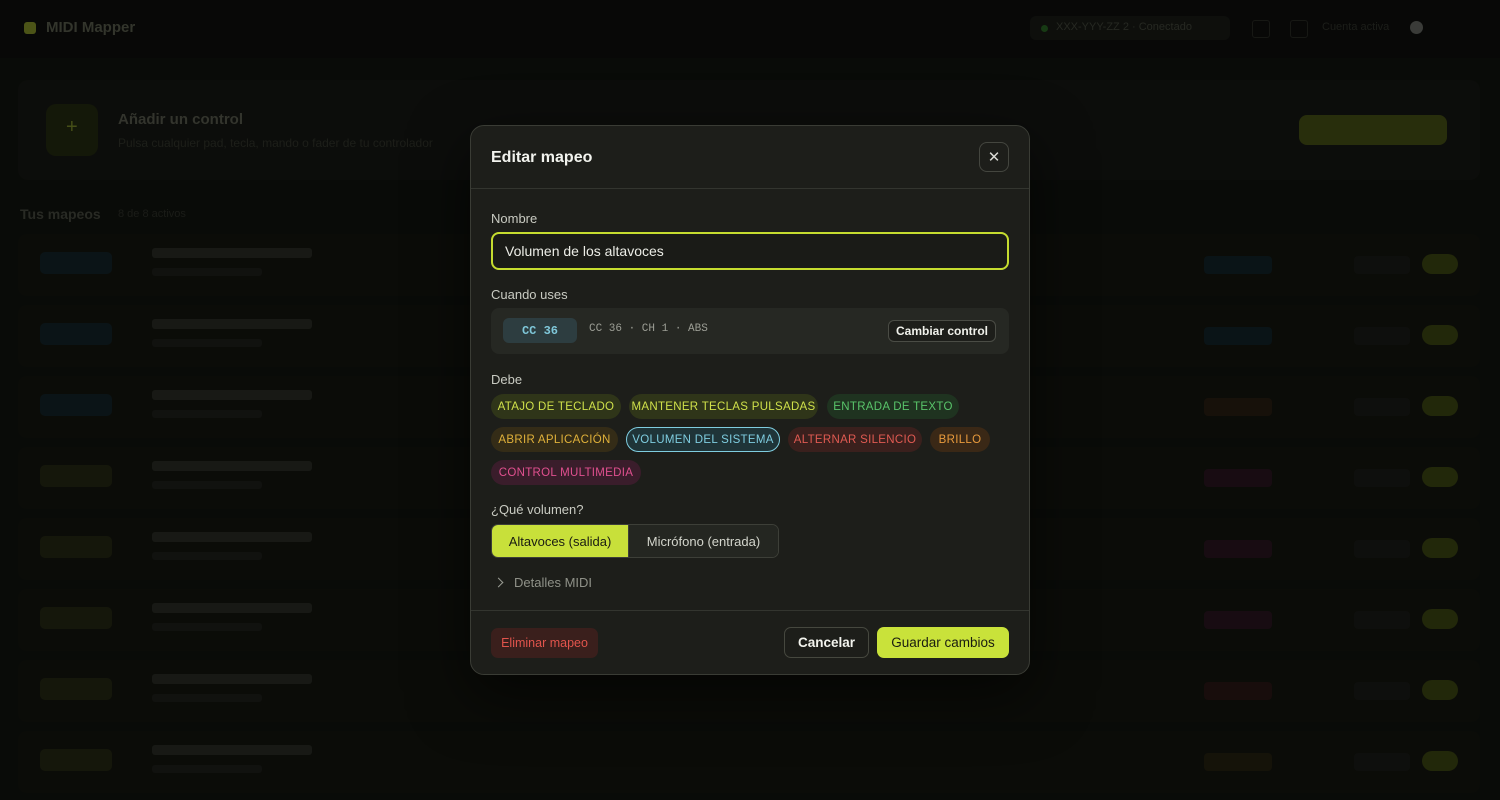 This screenshot has height=800, width=1500. Describe the element at coordinates (893, 406) in the screenshot. I see `action-chip-text-input: ENTRADA DE TEXTO` at that location.